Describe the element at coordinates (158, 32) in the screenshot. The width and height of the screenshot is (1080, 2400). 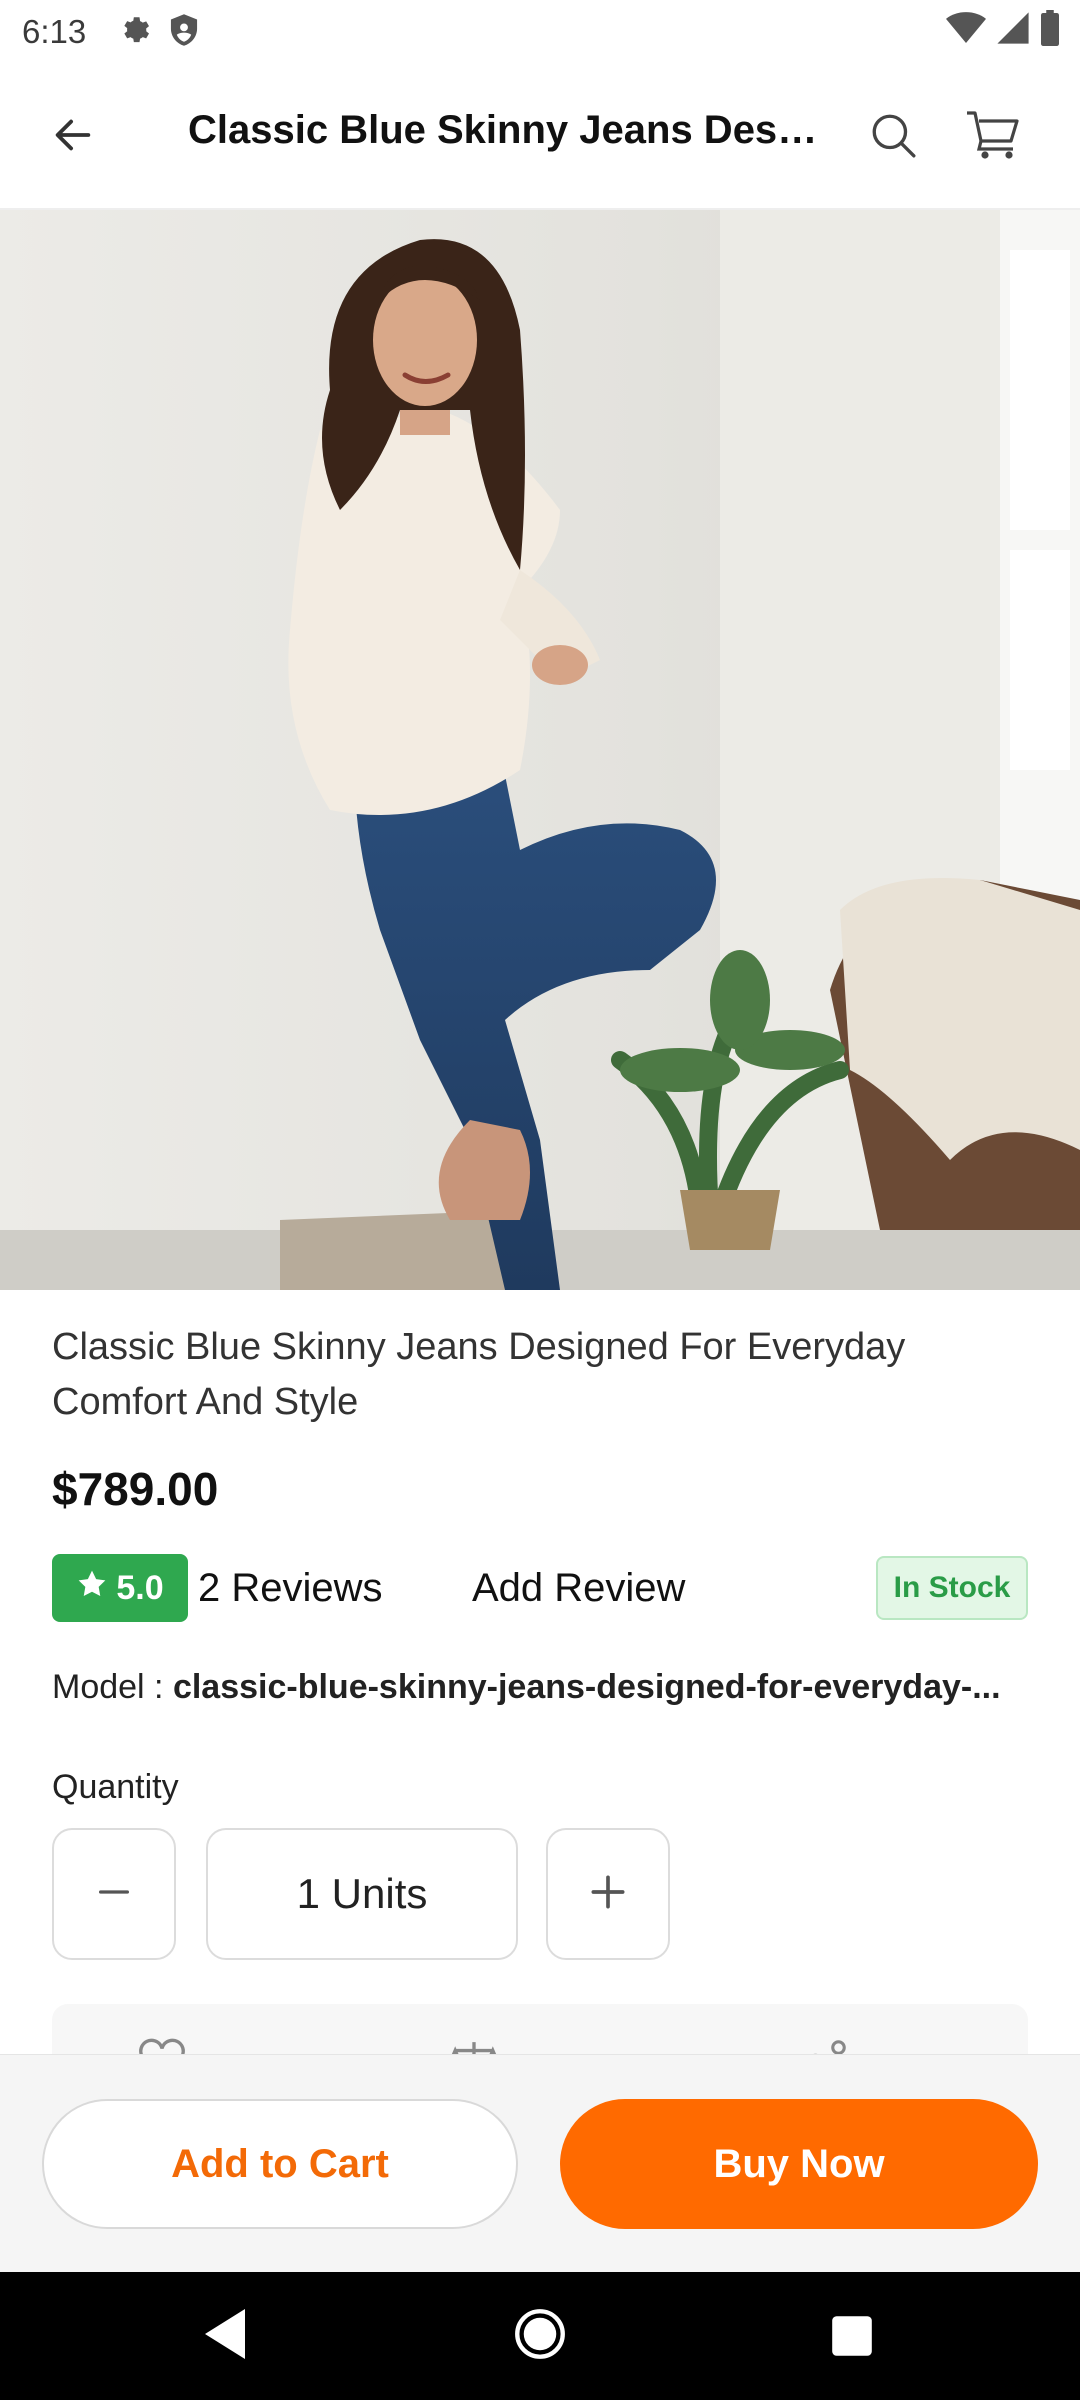
I see `status-icons-left` at that location.